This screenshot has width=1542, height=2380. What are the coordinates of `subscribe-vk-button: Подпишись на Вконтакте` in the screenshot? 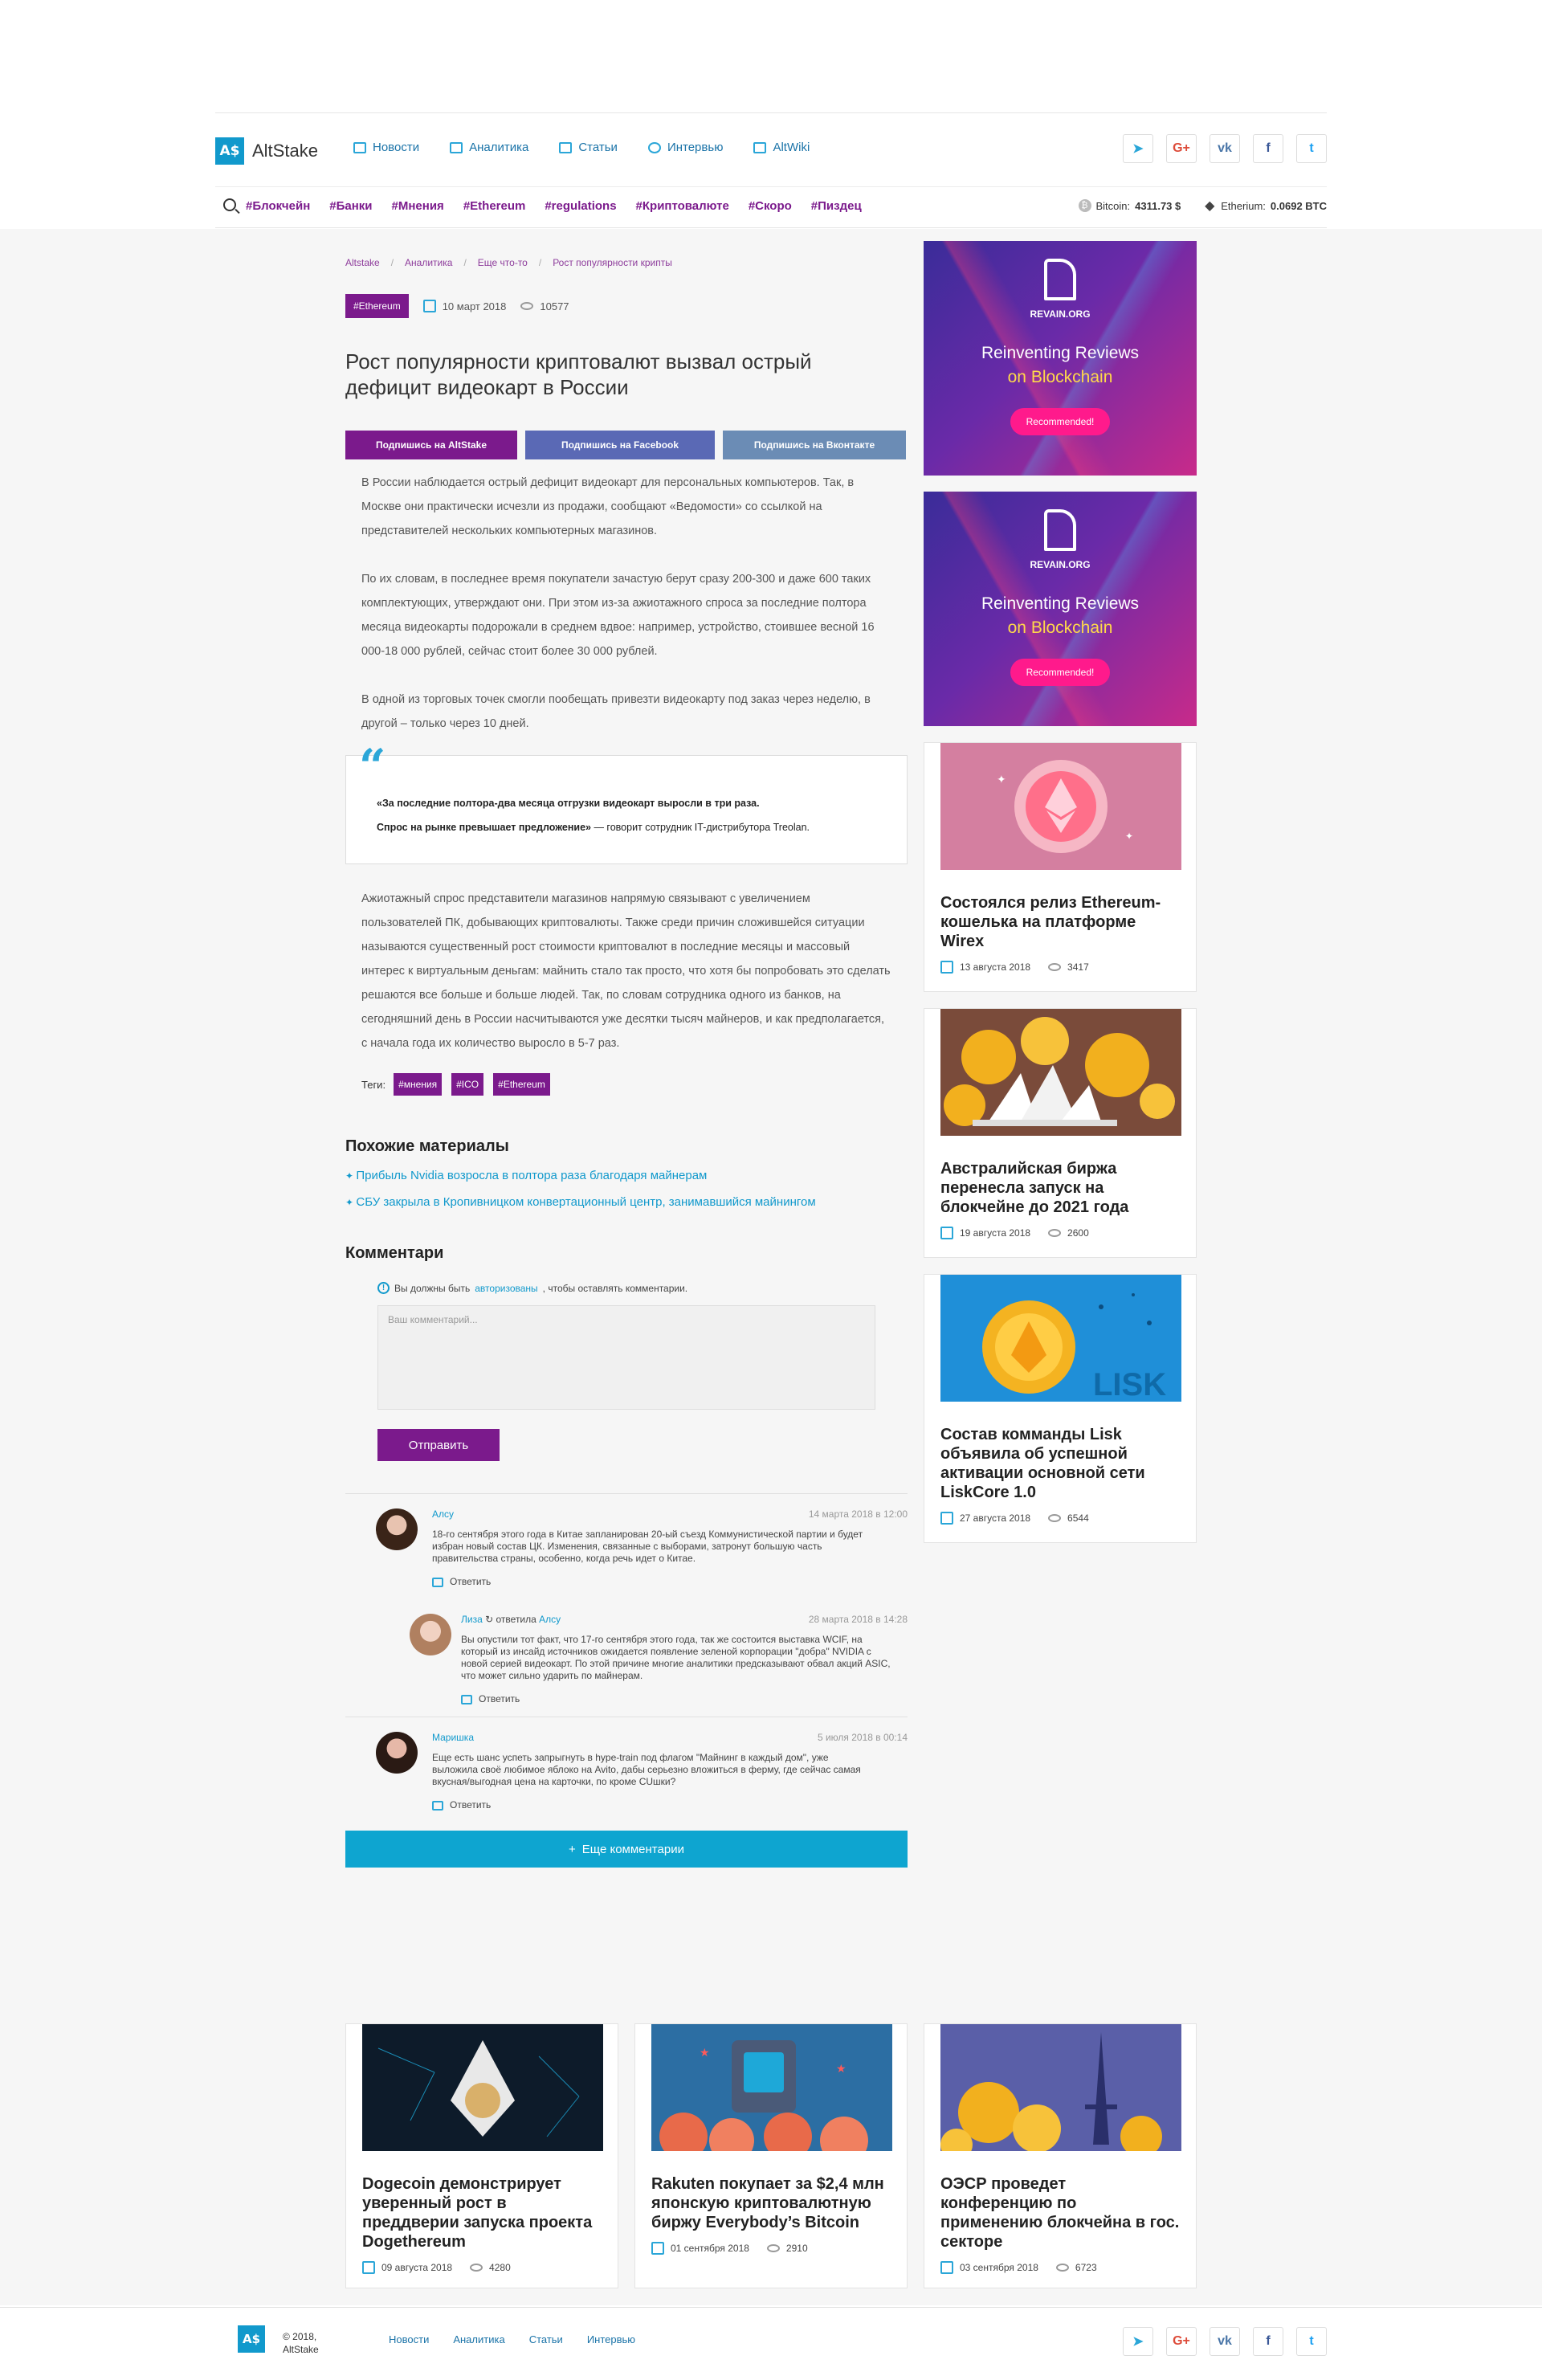 It's located at (814, 445).